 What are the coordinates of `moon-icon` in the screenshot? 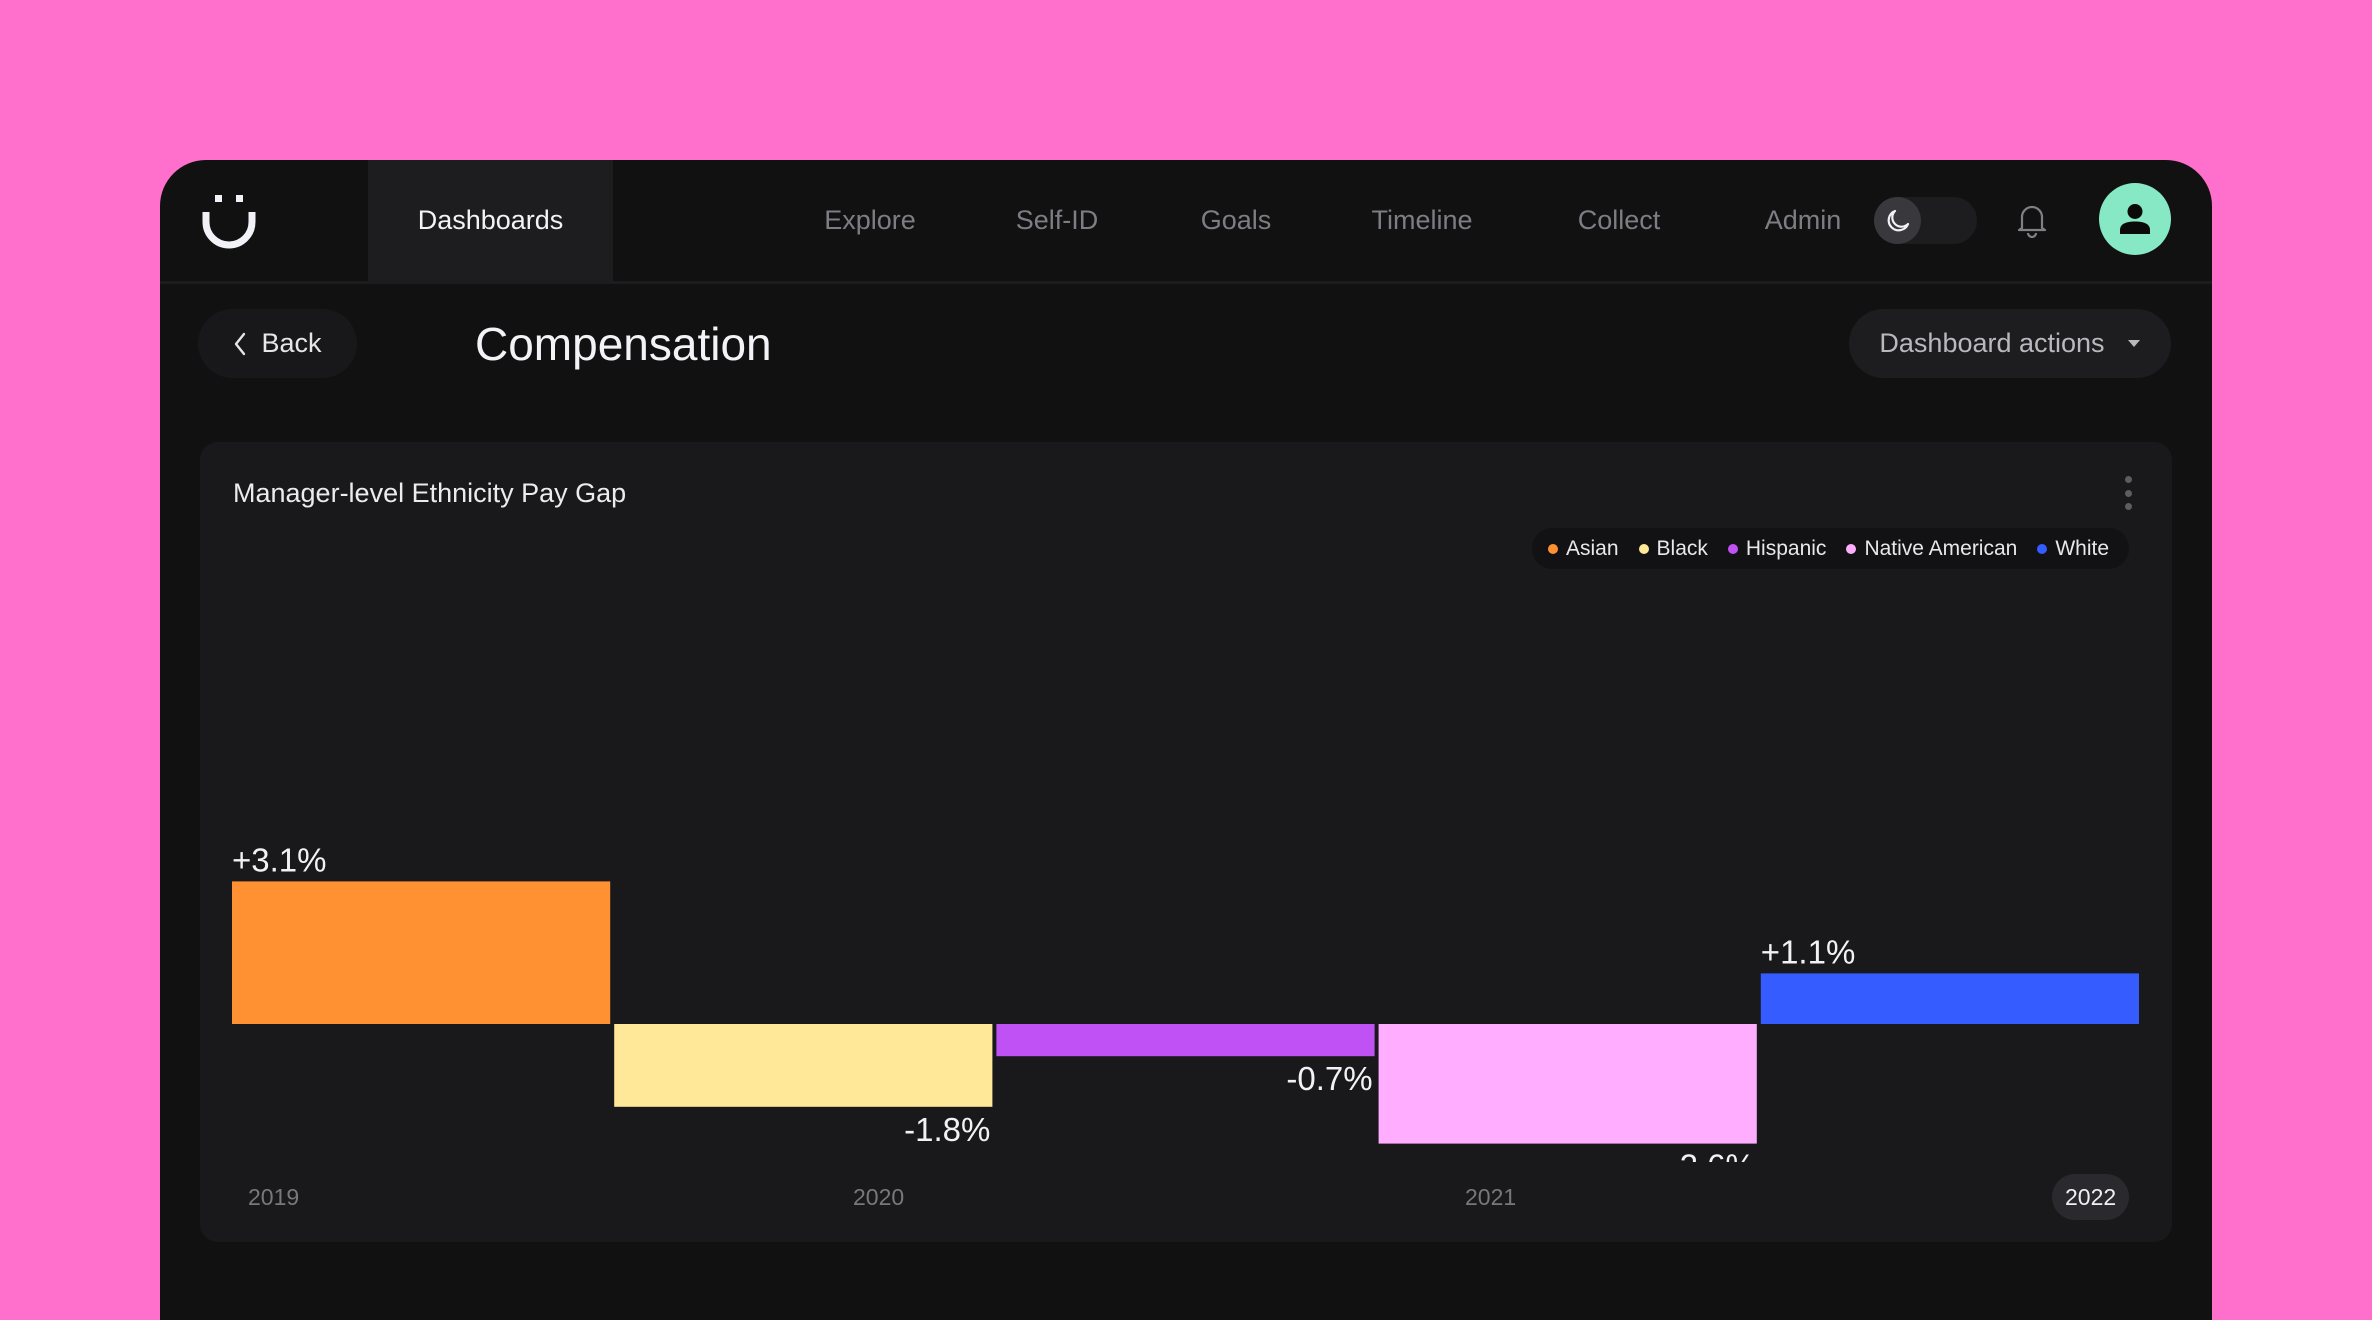 It's located at (1898, 220).